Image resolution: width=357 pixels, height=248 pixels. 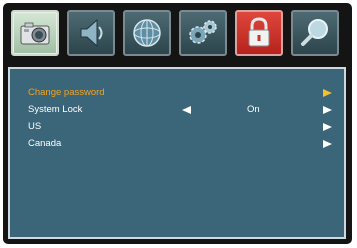 I want to click on tab-lock, so click(x=259, y=33).